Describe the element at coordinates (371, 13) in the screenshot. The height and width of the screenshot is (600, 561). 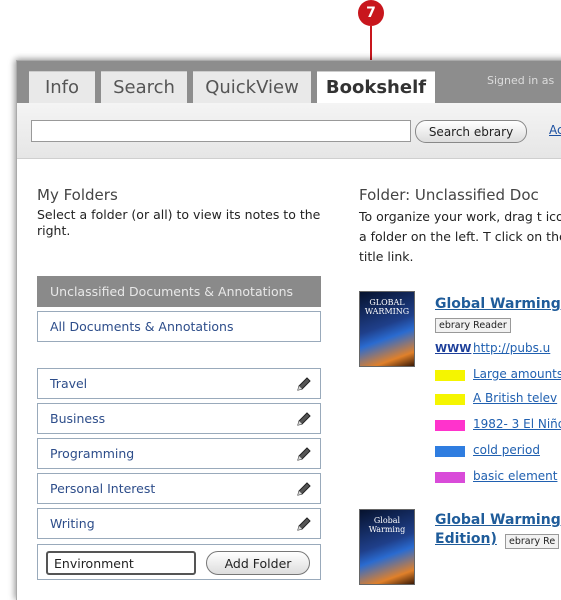
I see `step-number-badge: 7` at that location.